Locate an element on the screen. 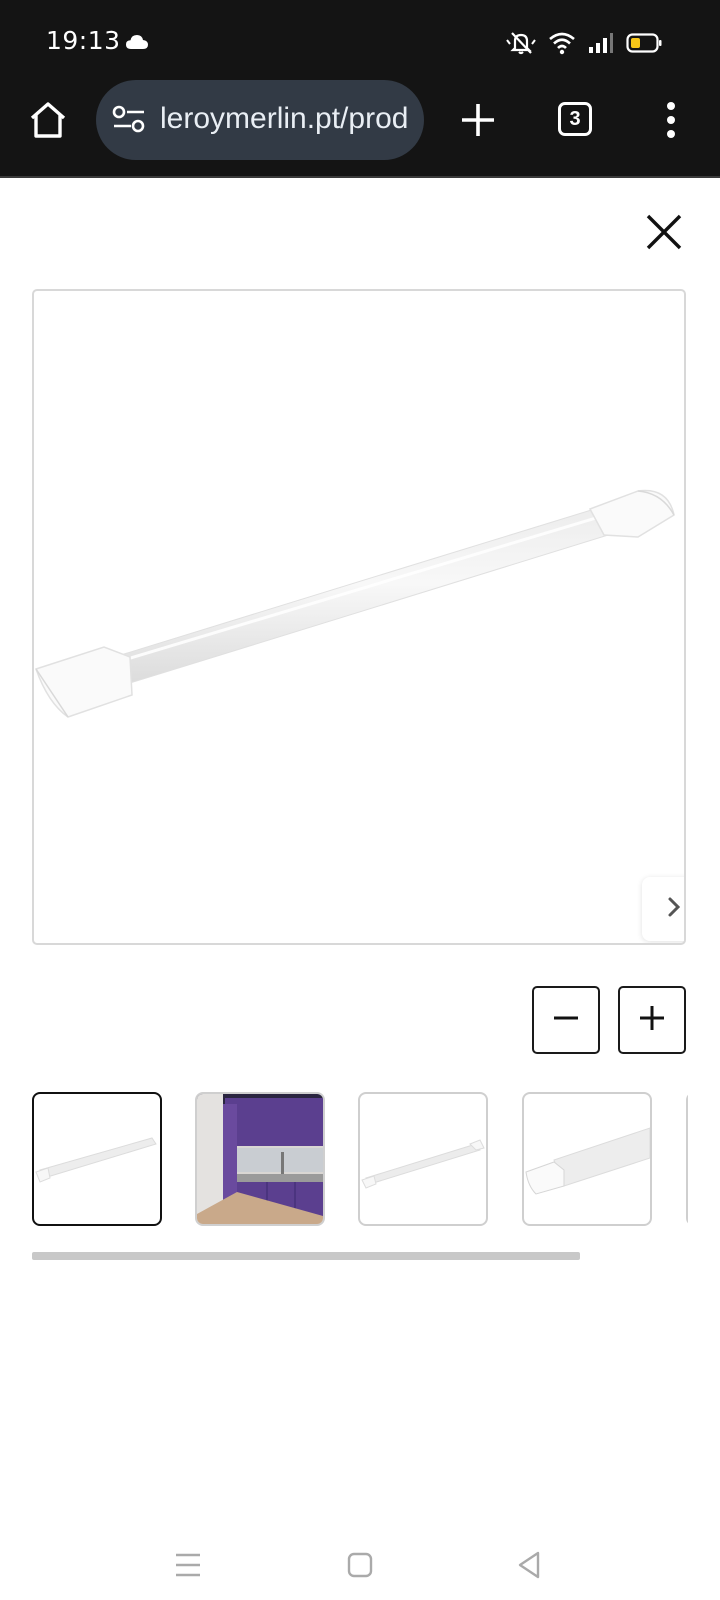 This screenshot has height=1600, width=720. chevron-right-icon is located at coordinates (674, 909).